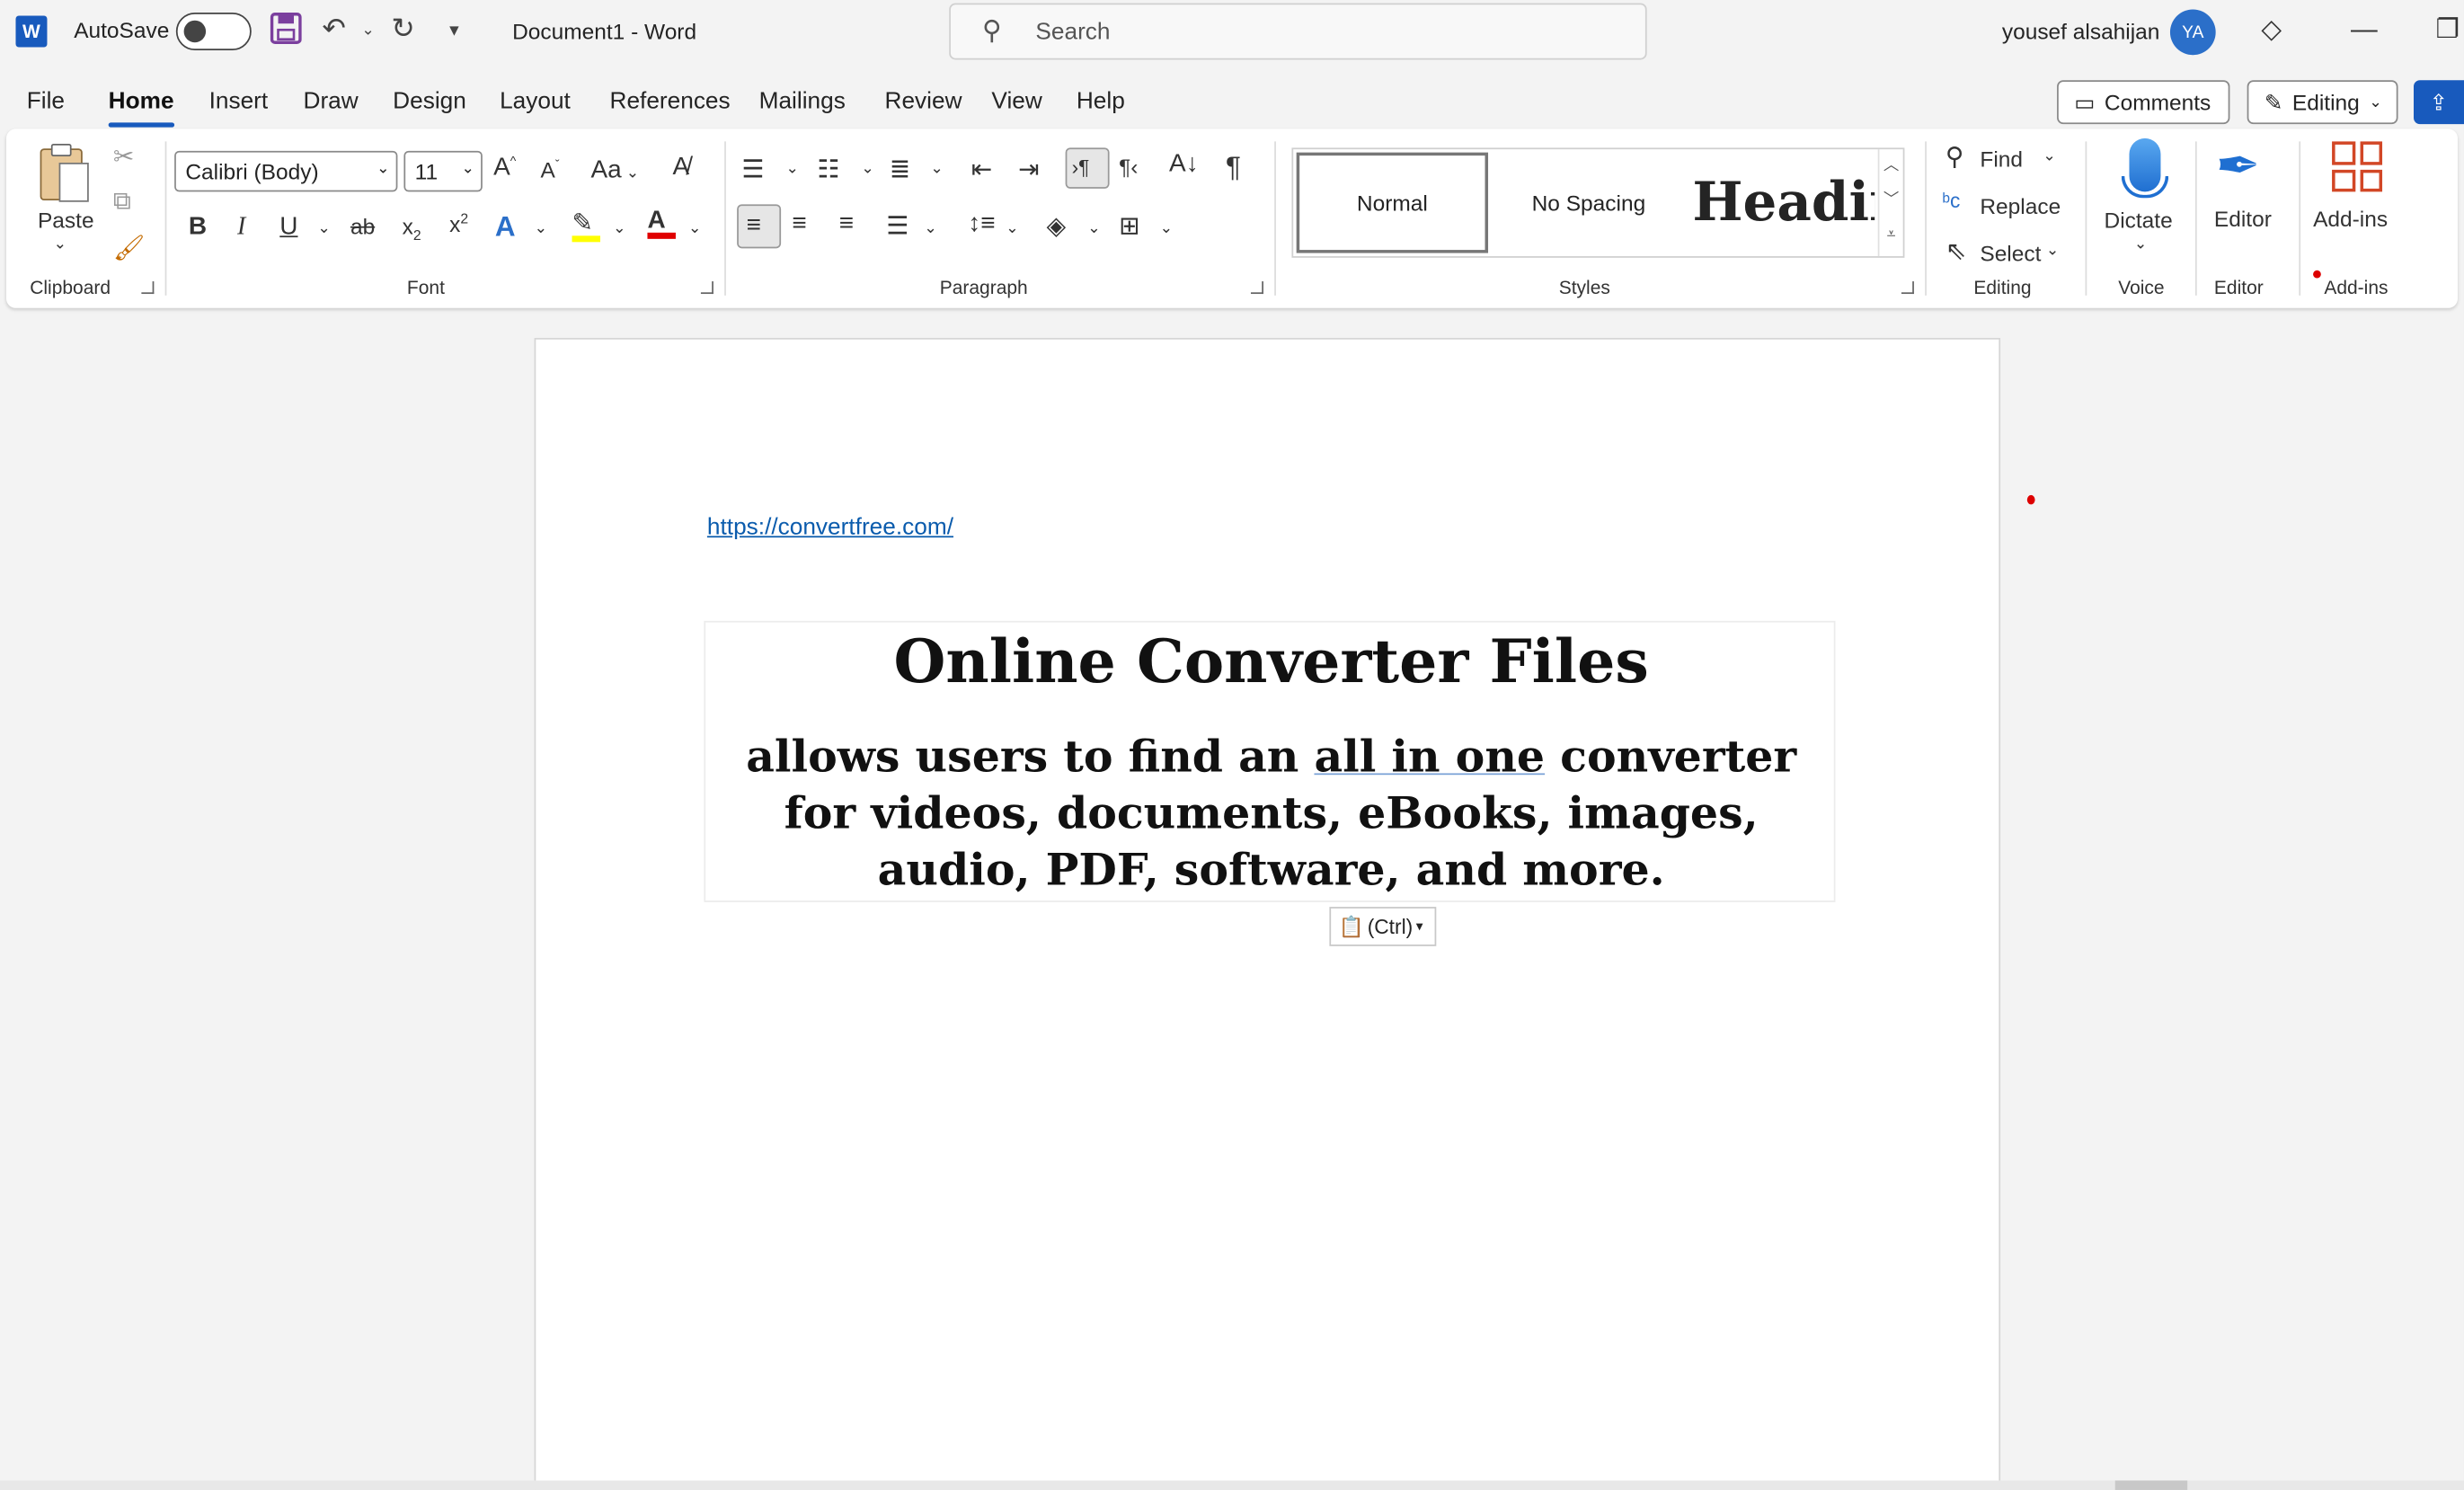  What do you see at coordinates (541, 228) in the screenshot?
I see `text-effects-dropdown-icon: ⌄` at bounding box center [541, 228].